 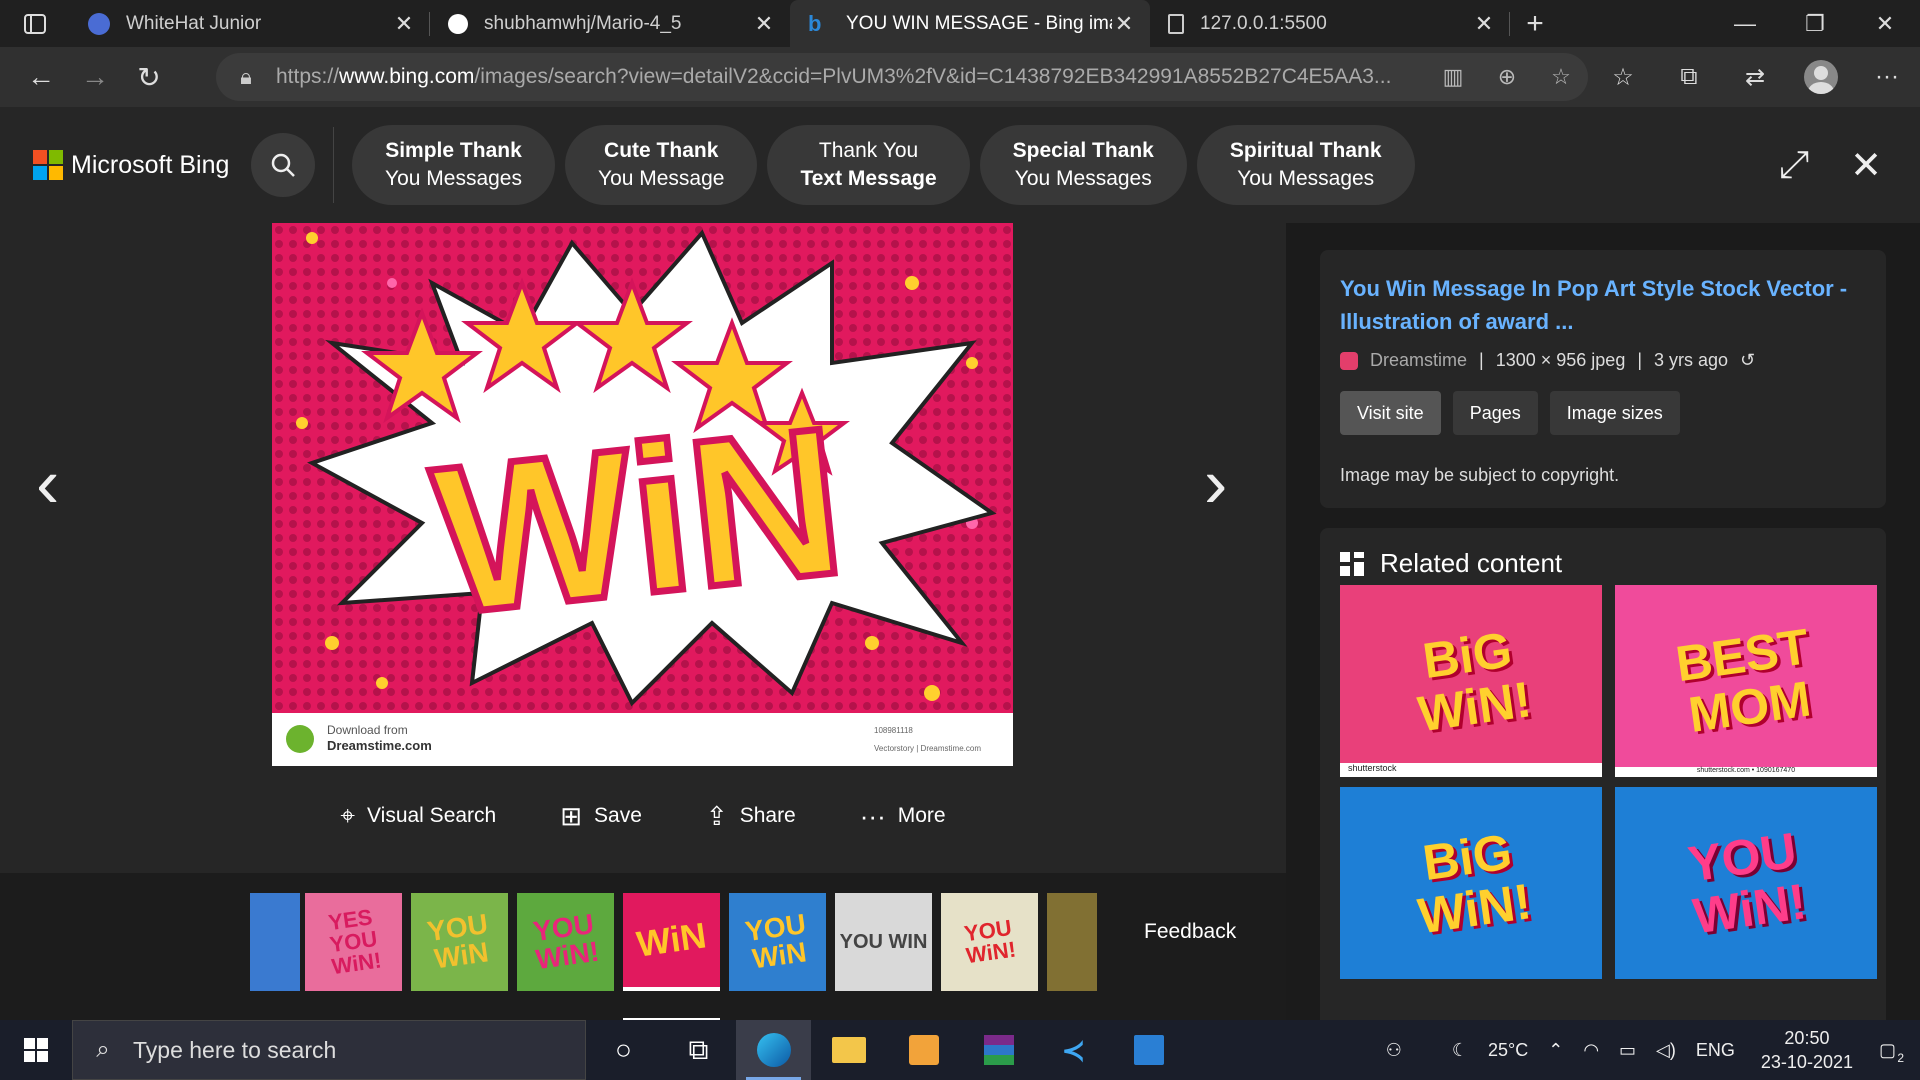 What do you see at coordinates (1866, 165) in the screenshot?
I see `close-viewer-icon: ✕` at bounding box center [1866, 165].